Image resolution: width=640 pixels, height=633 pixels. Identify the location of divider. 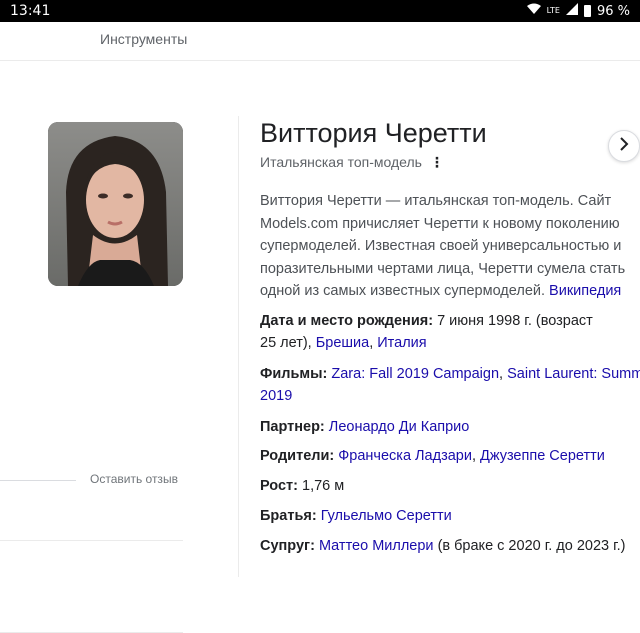
(91, 540).